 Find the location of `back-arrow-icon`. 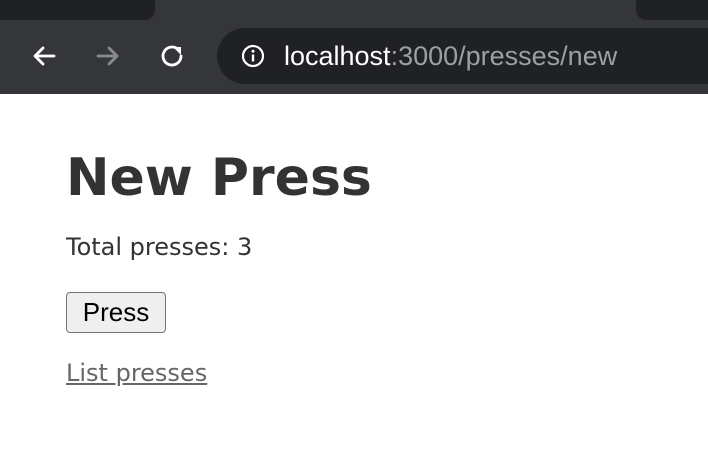

back-arrow-icon is located at coordinates (44, 56).